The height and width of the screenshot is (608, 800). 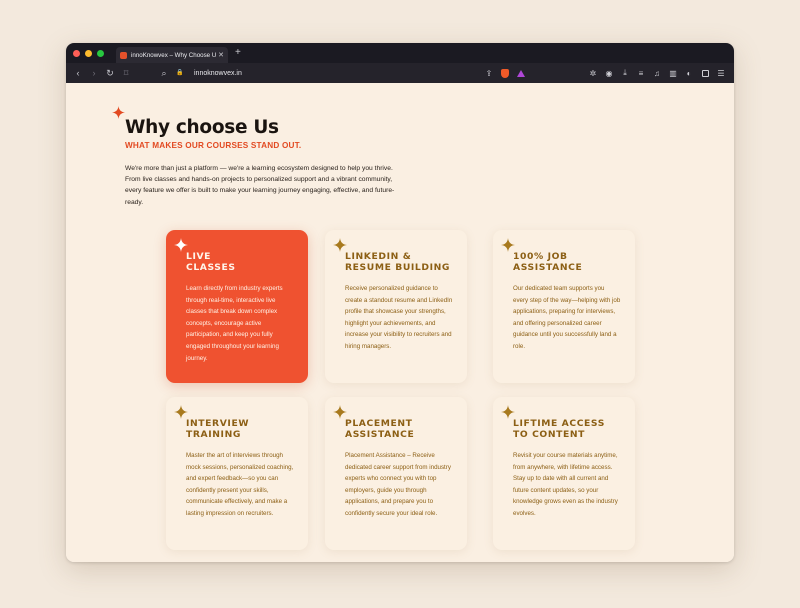 What do you see at coordinates (489, 73) in the screenshot?
I see `share-icon: ⇪` at bounding box center [489, 73].